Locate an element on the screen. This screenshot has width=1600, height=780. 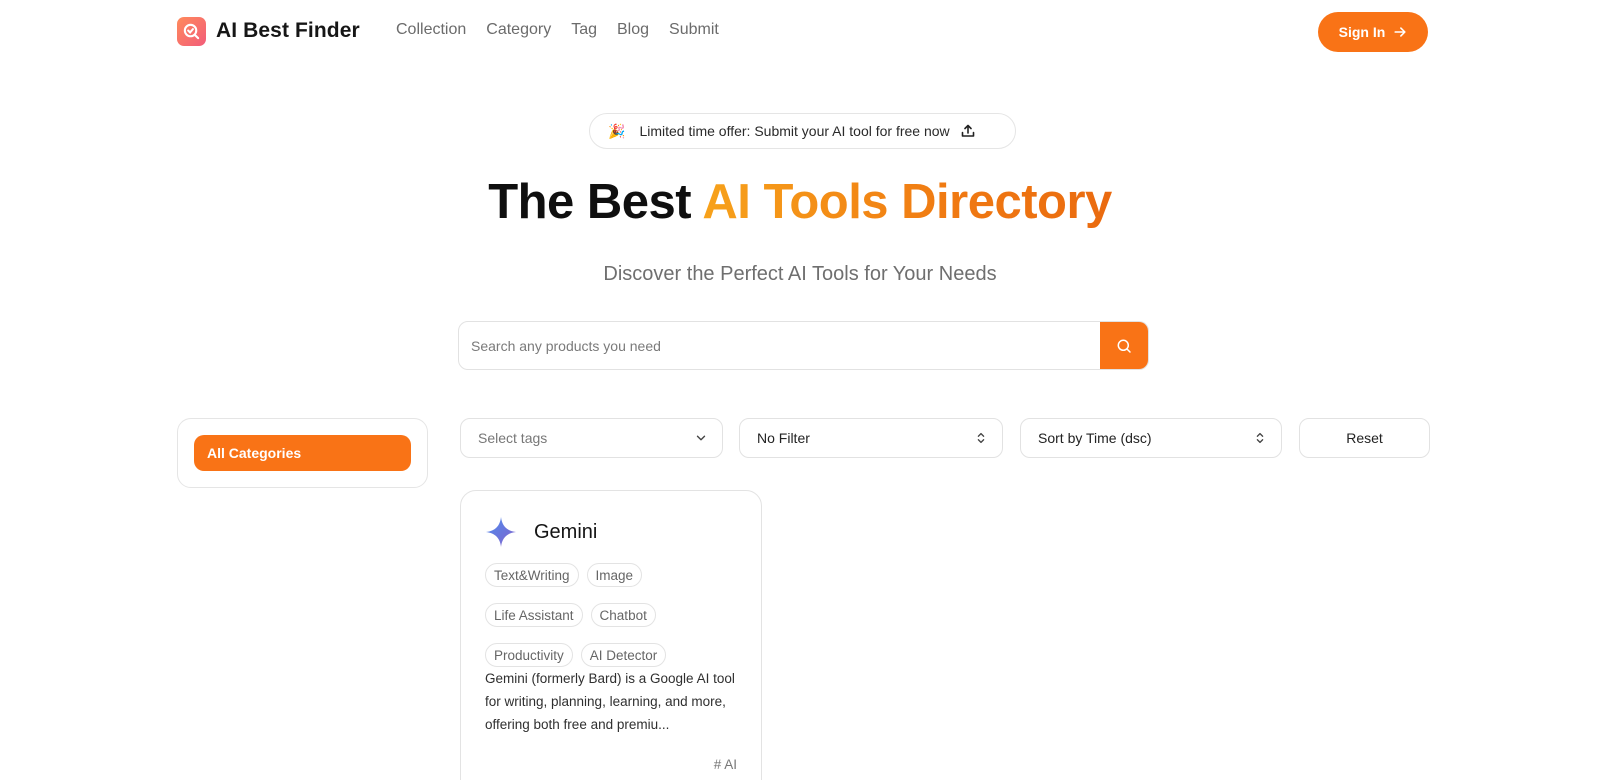
main-nav: Collection Category Tag Blog Submit is located at coordinates (557, 30).